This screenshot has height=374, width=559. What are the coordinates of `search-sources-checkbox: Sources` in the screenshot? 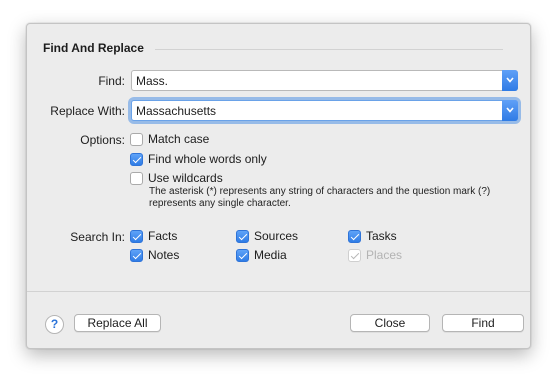 It's located at (267, 236).